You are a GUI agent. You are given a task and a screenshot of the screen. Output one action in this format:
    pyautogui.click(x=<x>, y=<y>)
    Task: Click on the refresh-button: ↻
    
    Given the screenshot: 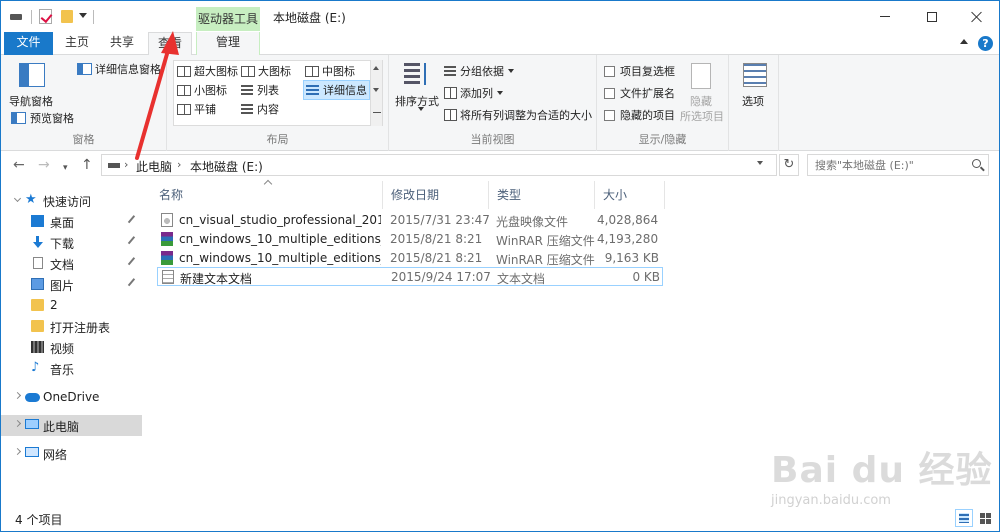 What is the action you would take?
    pyautogui.click(x=789, y=165)
    